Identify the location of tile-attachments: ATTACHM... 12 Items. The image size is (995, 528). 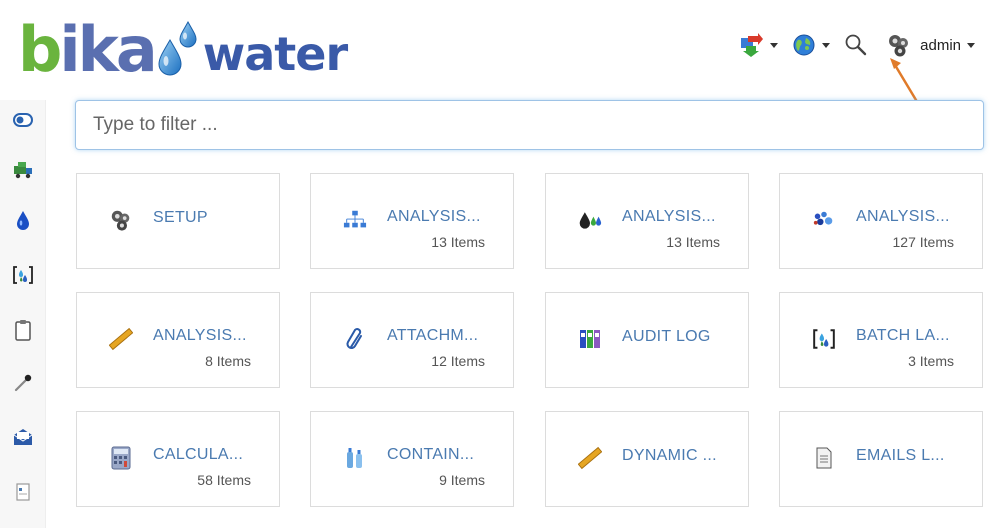
(412, 340).